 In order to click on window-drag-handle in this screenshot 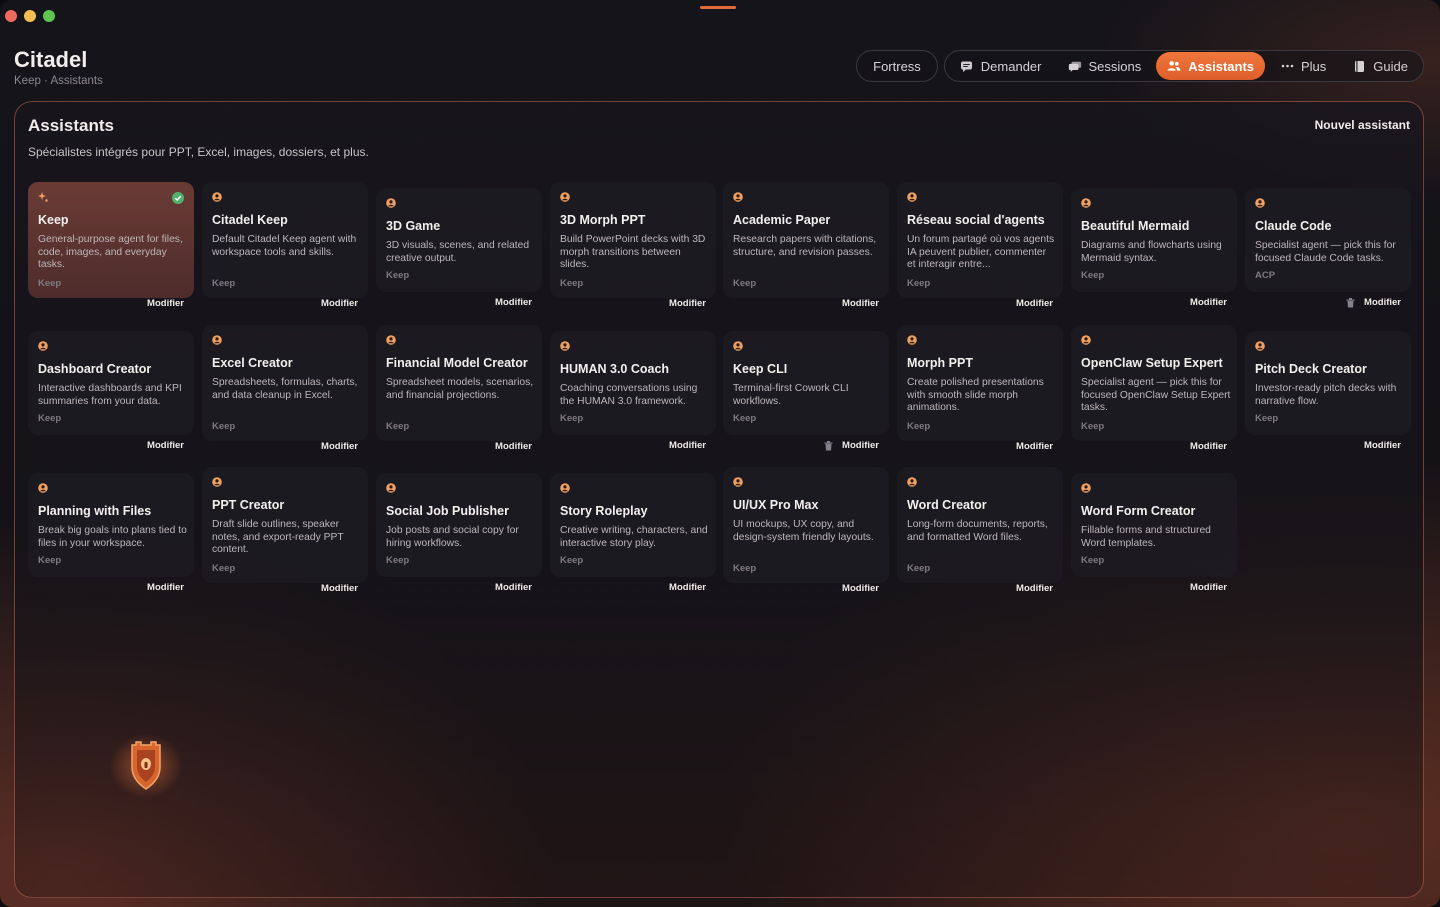, I will do `click(718, 7)`.